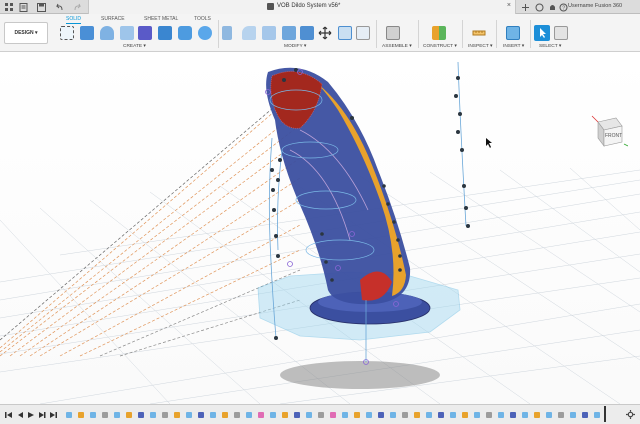 The image size is (640, 424). I want to click on redo-icon, so click(77, 7).